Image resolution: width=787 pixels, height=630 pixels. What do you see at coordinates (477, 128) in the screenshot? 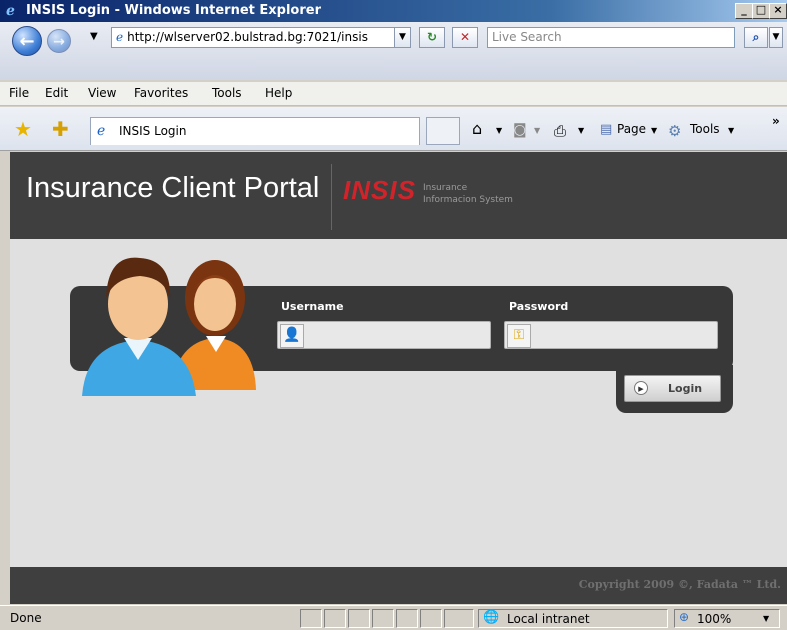
I see `home-icon: ⌂` at bounding box center [477, 128].